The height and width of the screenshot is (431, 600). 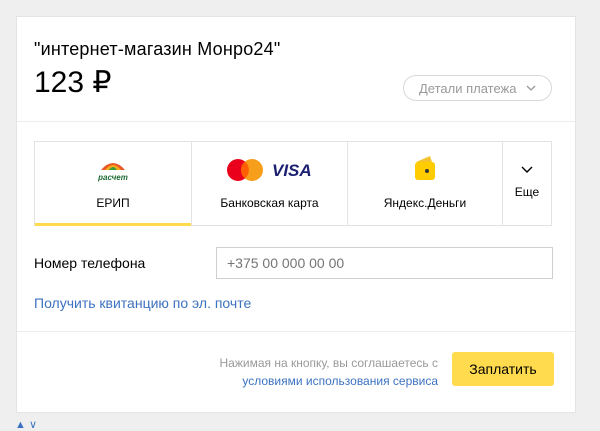 I want to click on mastercard-icon, so click(x=245, y=170).